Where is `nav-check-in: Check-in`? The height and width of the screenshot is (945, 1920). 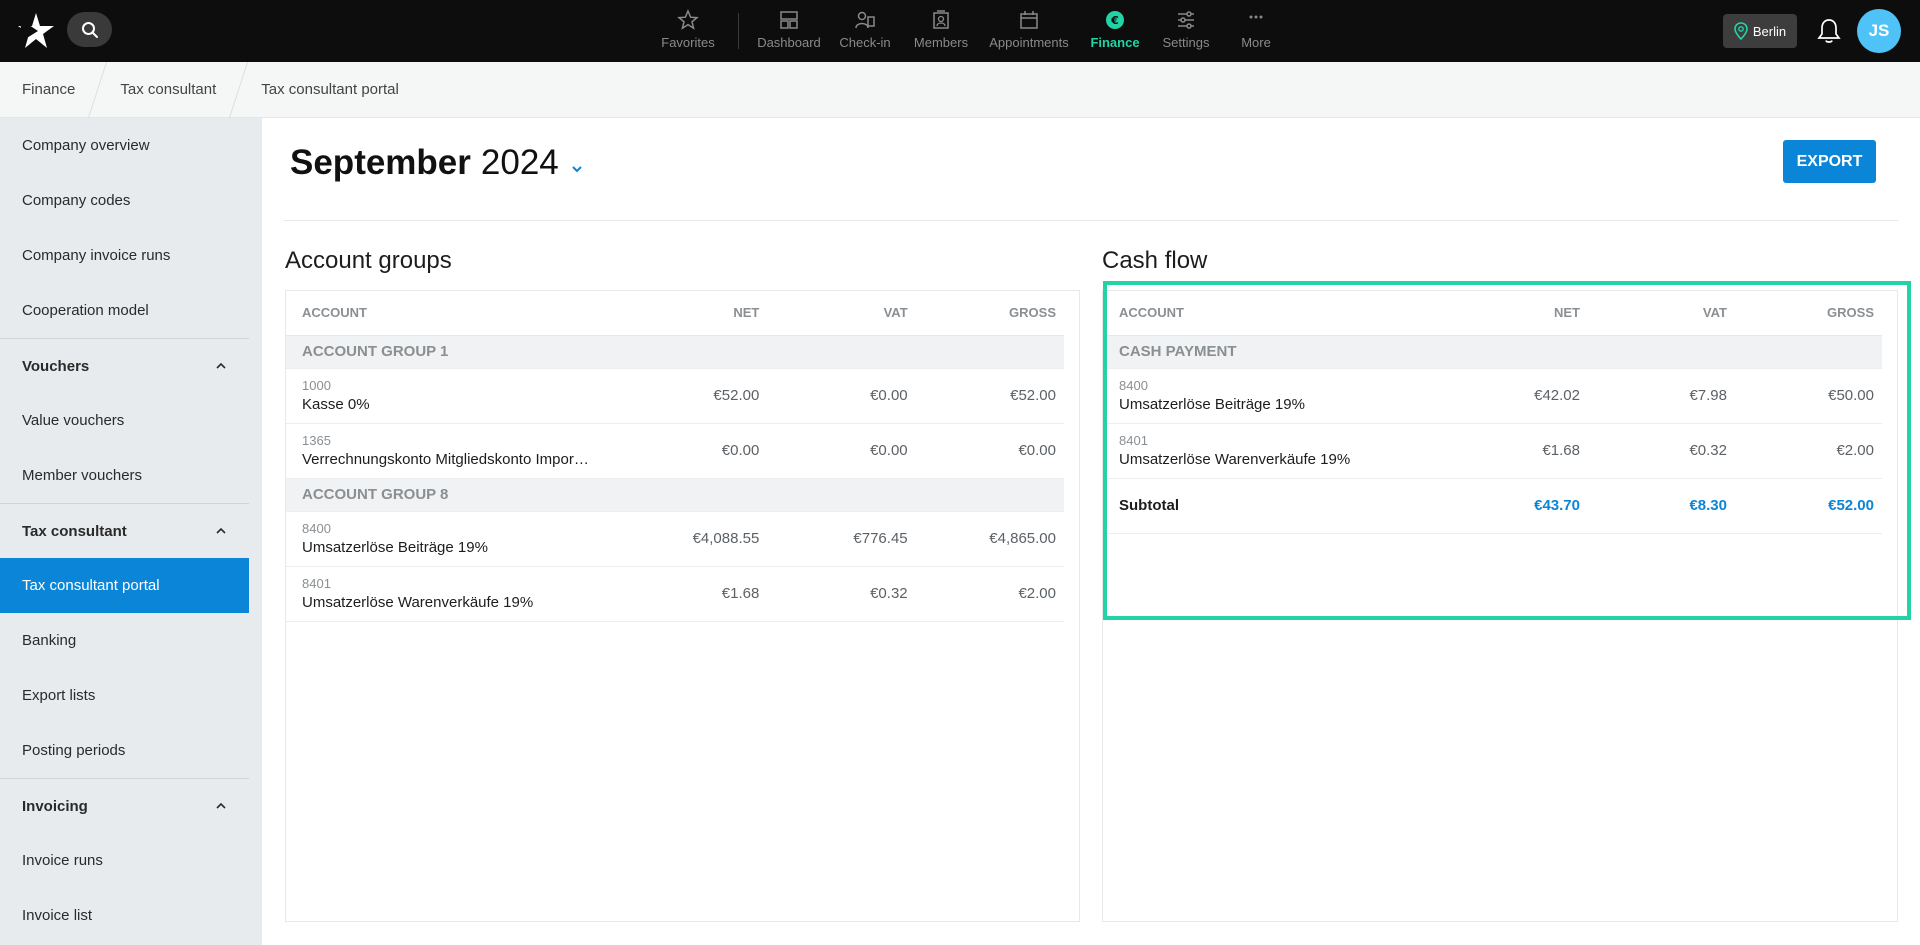 nav-check-in: Check-in is located at coordinates (865, 31).